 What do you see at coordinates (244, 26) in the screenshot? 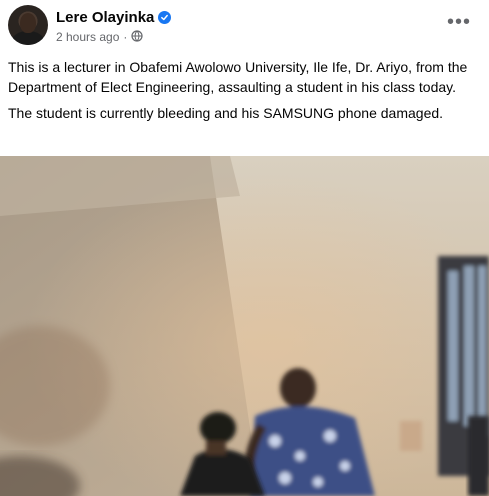
I see `post-header: Lere Olayinka 2 hours ago · •••` at bounding box center [244, 26].